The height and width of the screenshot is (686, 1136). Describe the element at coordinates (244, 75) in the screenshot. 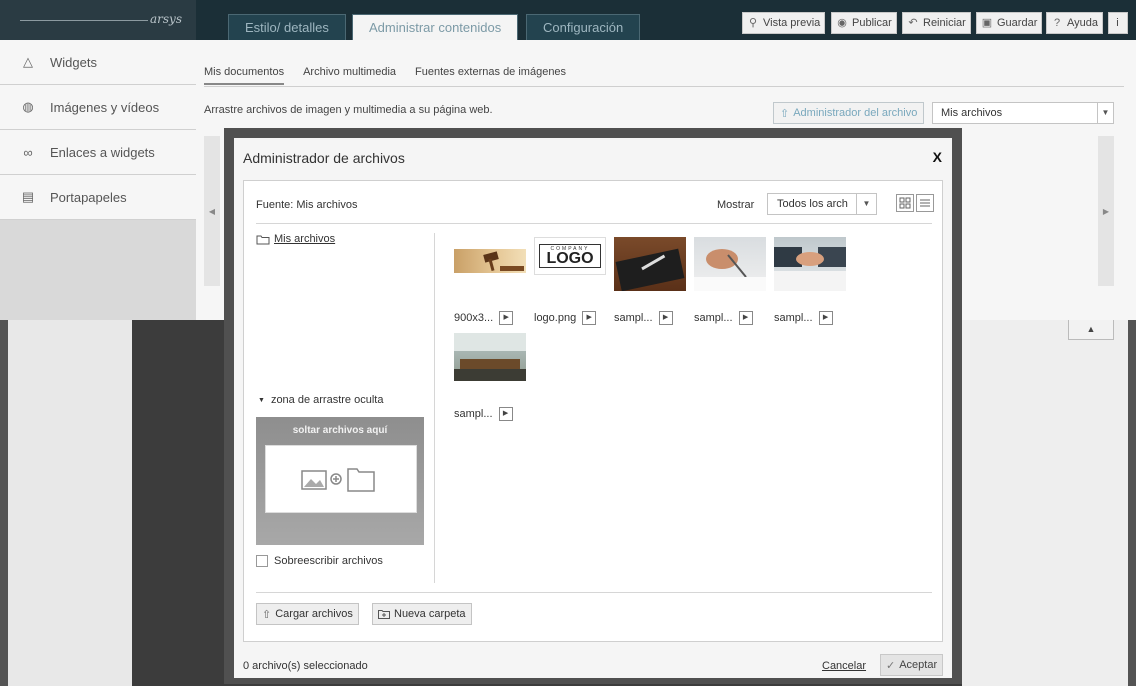

I see `subtab-my-documents: Mis documentos` at that location.